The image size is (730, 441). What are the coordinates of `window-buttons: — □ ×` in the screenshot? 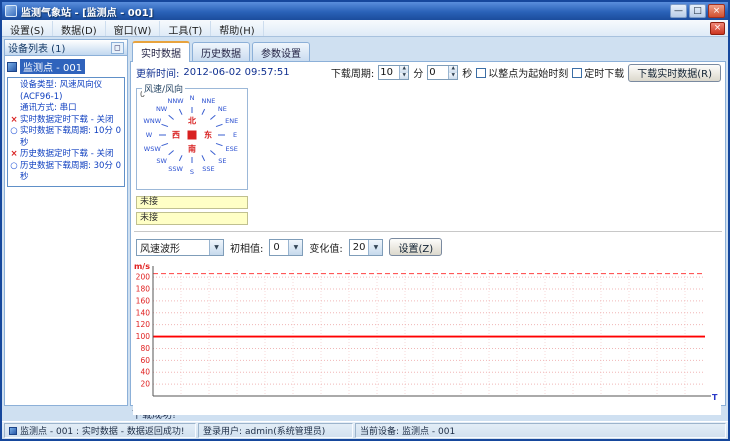 It's located at (697, 11).